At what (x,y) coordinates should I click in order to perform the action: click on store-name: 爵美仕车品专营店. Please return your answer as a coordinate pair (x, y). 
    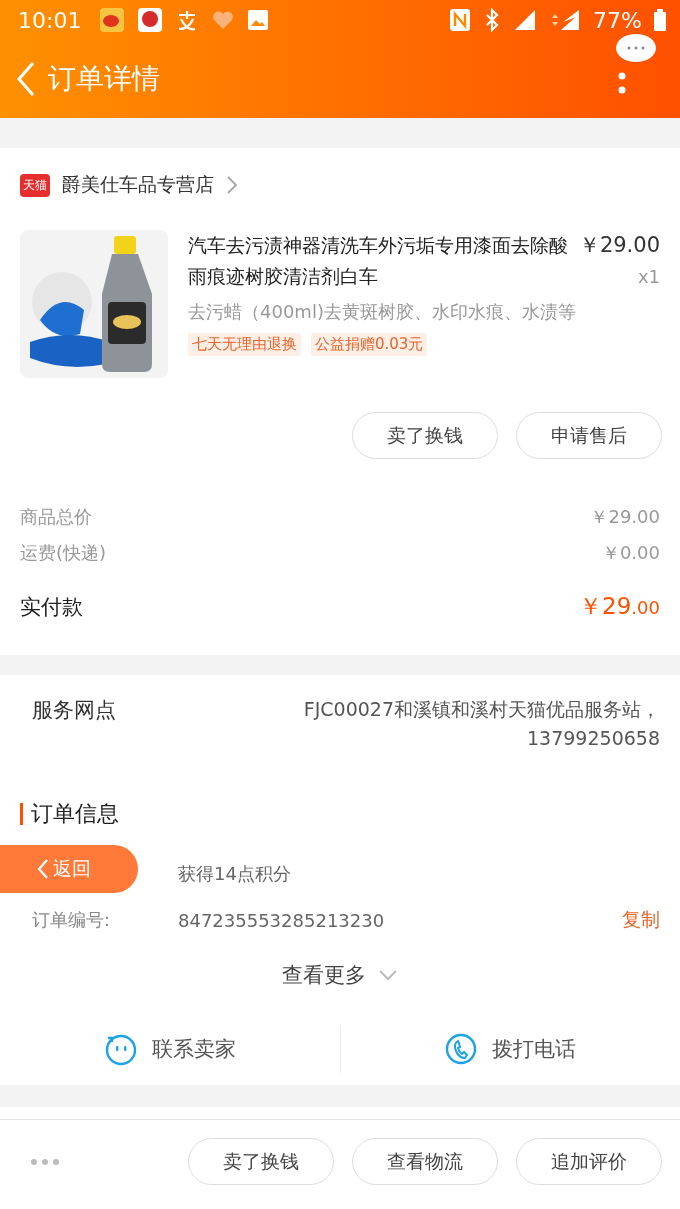
    Looking at the image, I should click on (138, 185).